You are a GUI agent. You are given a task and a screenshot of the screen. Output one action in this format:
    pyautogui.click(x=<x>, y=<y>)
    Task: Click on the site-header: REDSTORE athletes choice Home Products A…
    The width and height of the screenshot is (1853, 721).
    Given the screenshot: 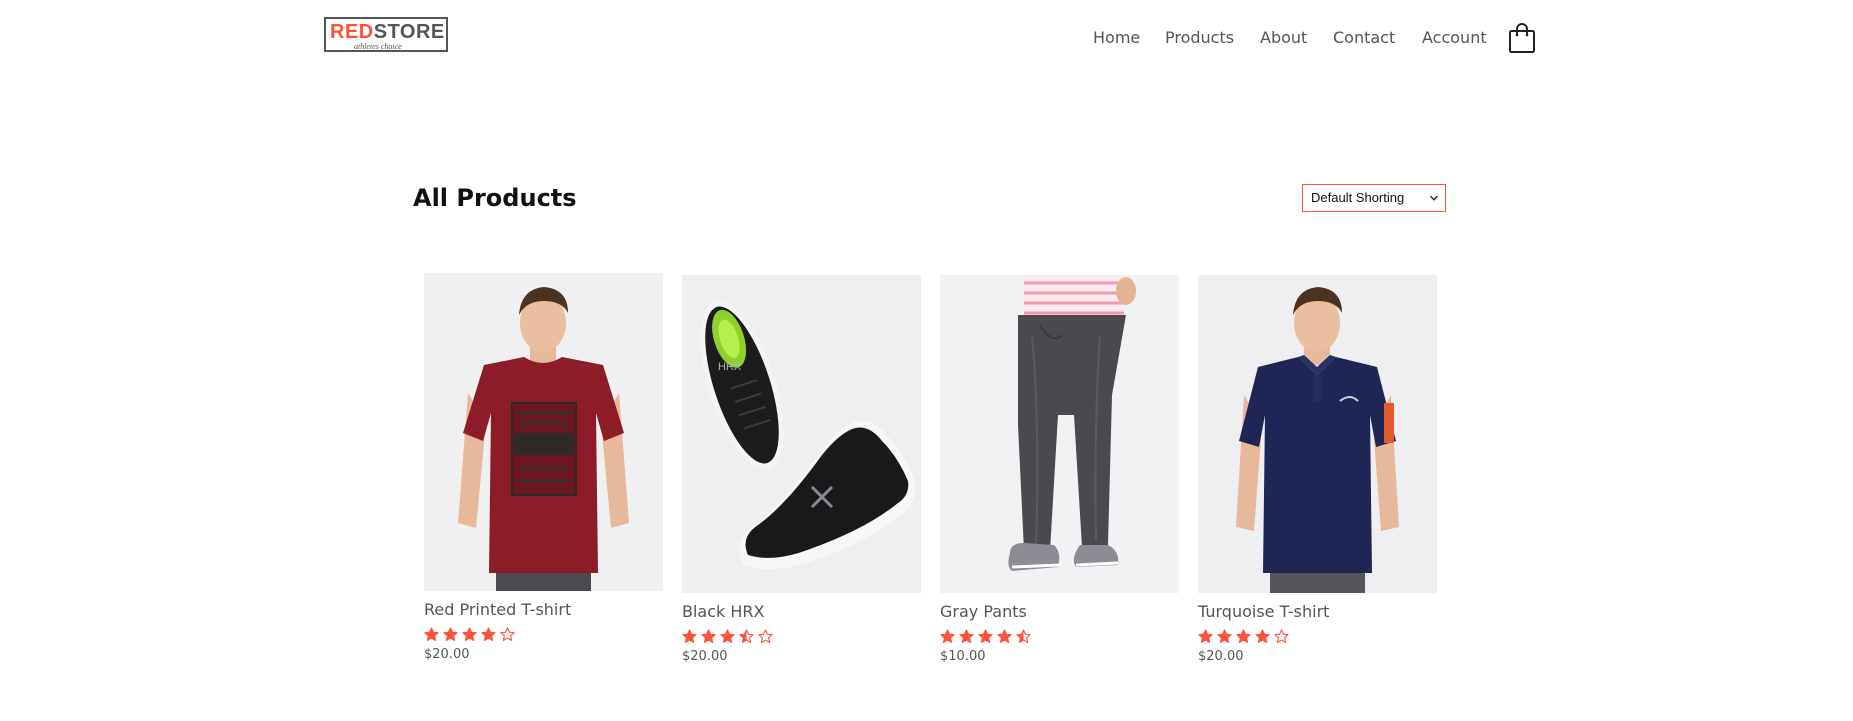 What is the action you would take?
    pyautogui.click(x=926, y=40)
    